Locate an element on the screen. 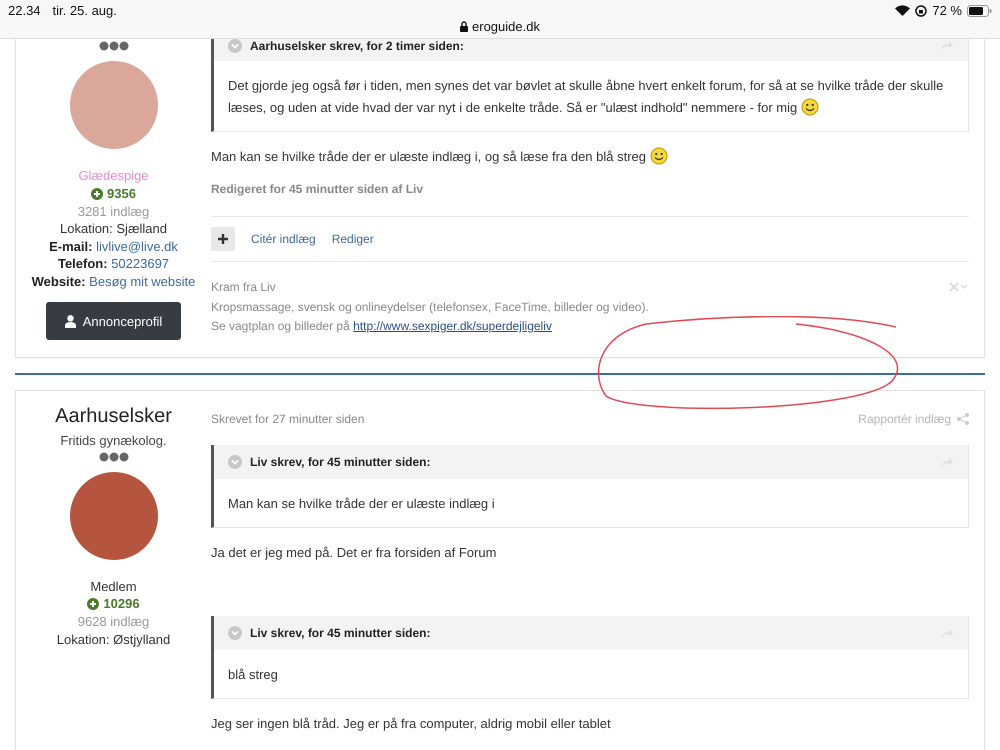  user-icon is located at coordinates (70, 321).